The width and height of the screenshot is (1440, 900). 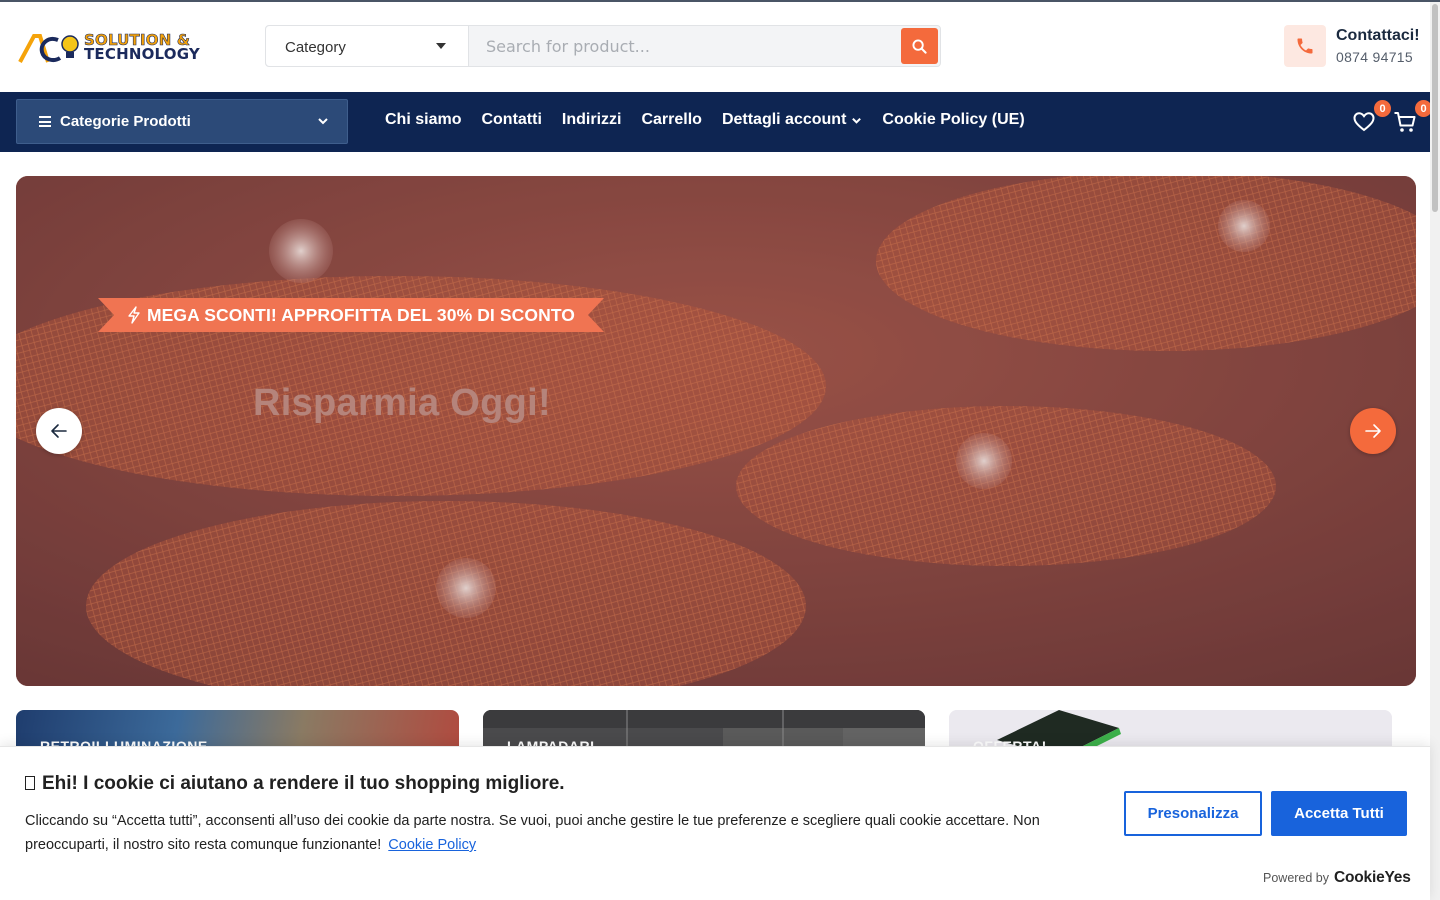 What do you see at coordinates (125, 121) in the screenshot?
I see `categories-button-label: Categorie Prodotti` at bounding box center [125, 121].